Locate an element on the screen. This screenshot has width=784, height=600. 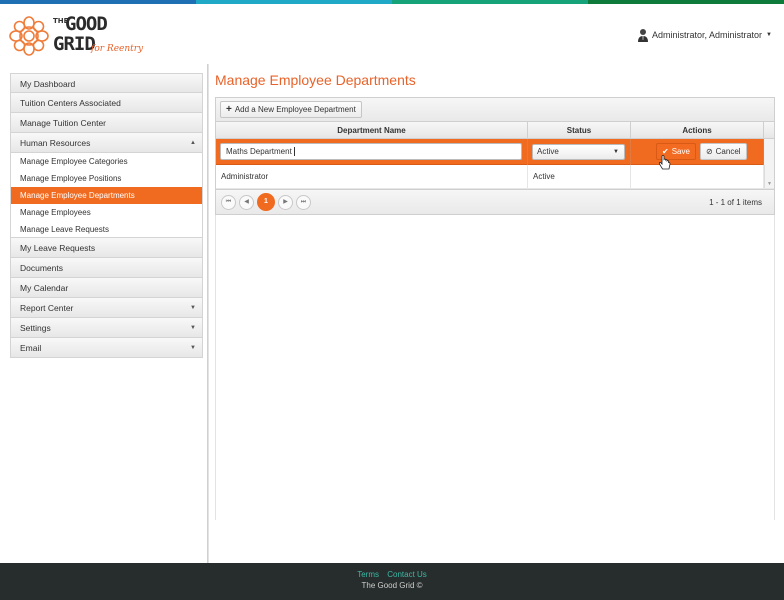
sidebar-subitem-employees: Manage Employees is located at coordinates (106, 212).